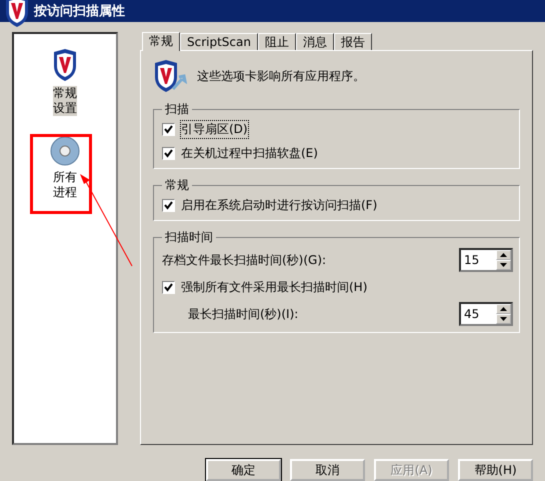 The height and width of the screenshot is (481, 545). I want to click on group-title: 常规, so click(177, 185).